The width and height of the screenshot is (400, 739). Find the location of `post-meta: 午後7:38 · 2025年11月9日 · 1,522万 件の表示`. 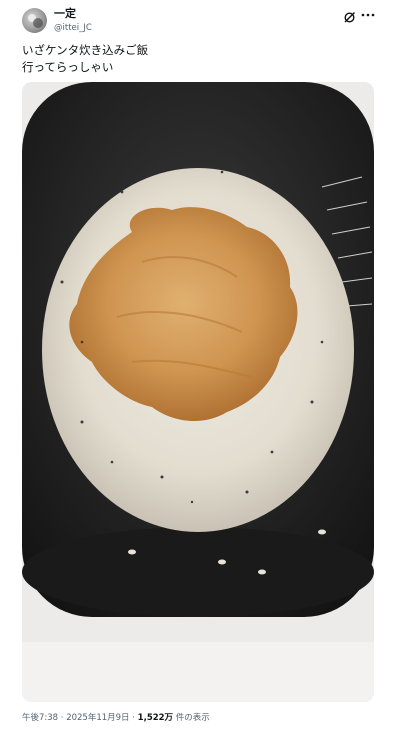

post-meta: 午後7:38 · 2025年11月9日 · 1,522万 件の表示 is located at coordinates (116, 718).